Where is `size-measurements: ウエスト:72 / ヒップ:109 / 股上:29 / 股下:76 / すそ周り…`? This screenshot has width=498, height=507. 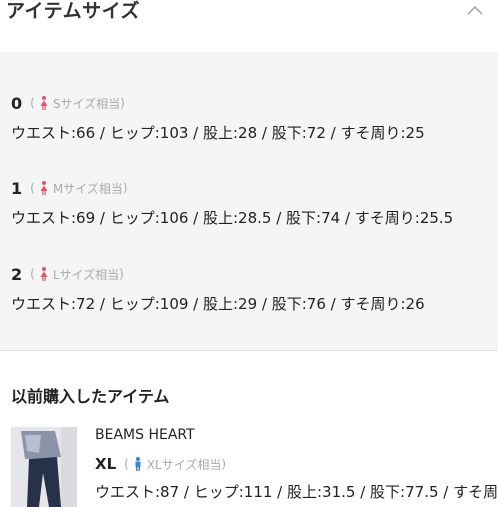
size-measurements: ウエスト:72 / ヒップ:109 / 股上:29 / 股下:76 / すそ周り… is located at coordinates (218, 304).